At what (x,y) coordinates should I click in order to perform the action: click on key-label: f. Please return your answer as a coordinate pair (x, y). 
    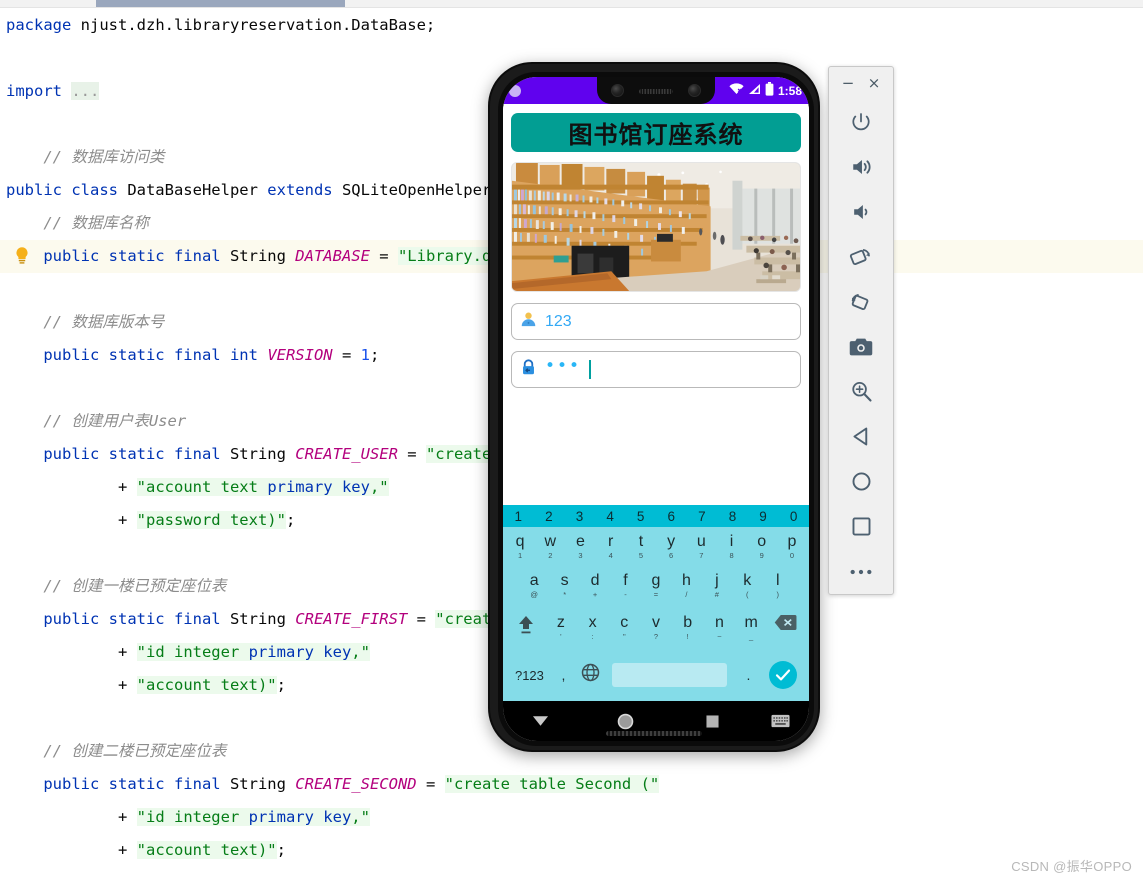
    Looking at the image, I should click on (625, 580).